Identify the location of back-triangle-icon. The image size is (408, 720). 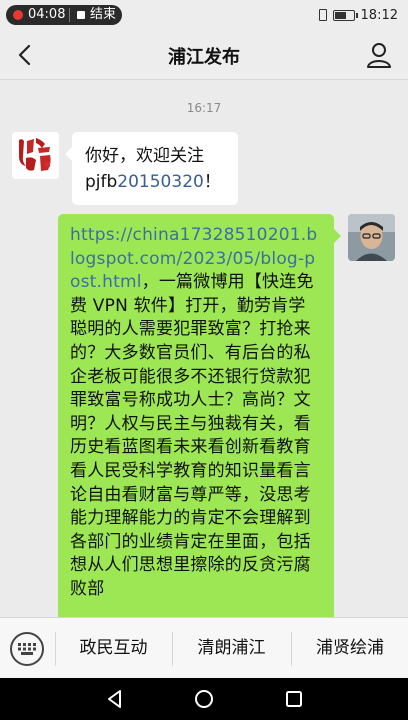
(114, 699).